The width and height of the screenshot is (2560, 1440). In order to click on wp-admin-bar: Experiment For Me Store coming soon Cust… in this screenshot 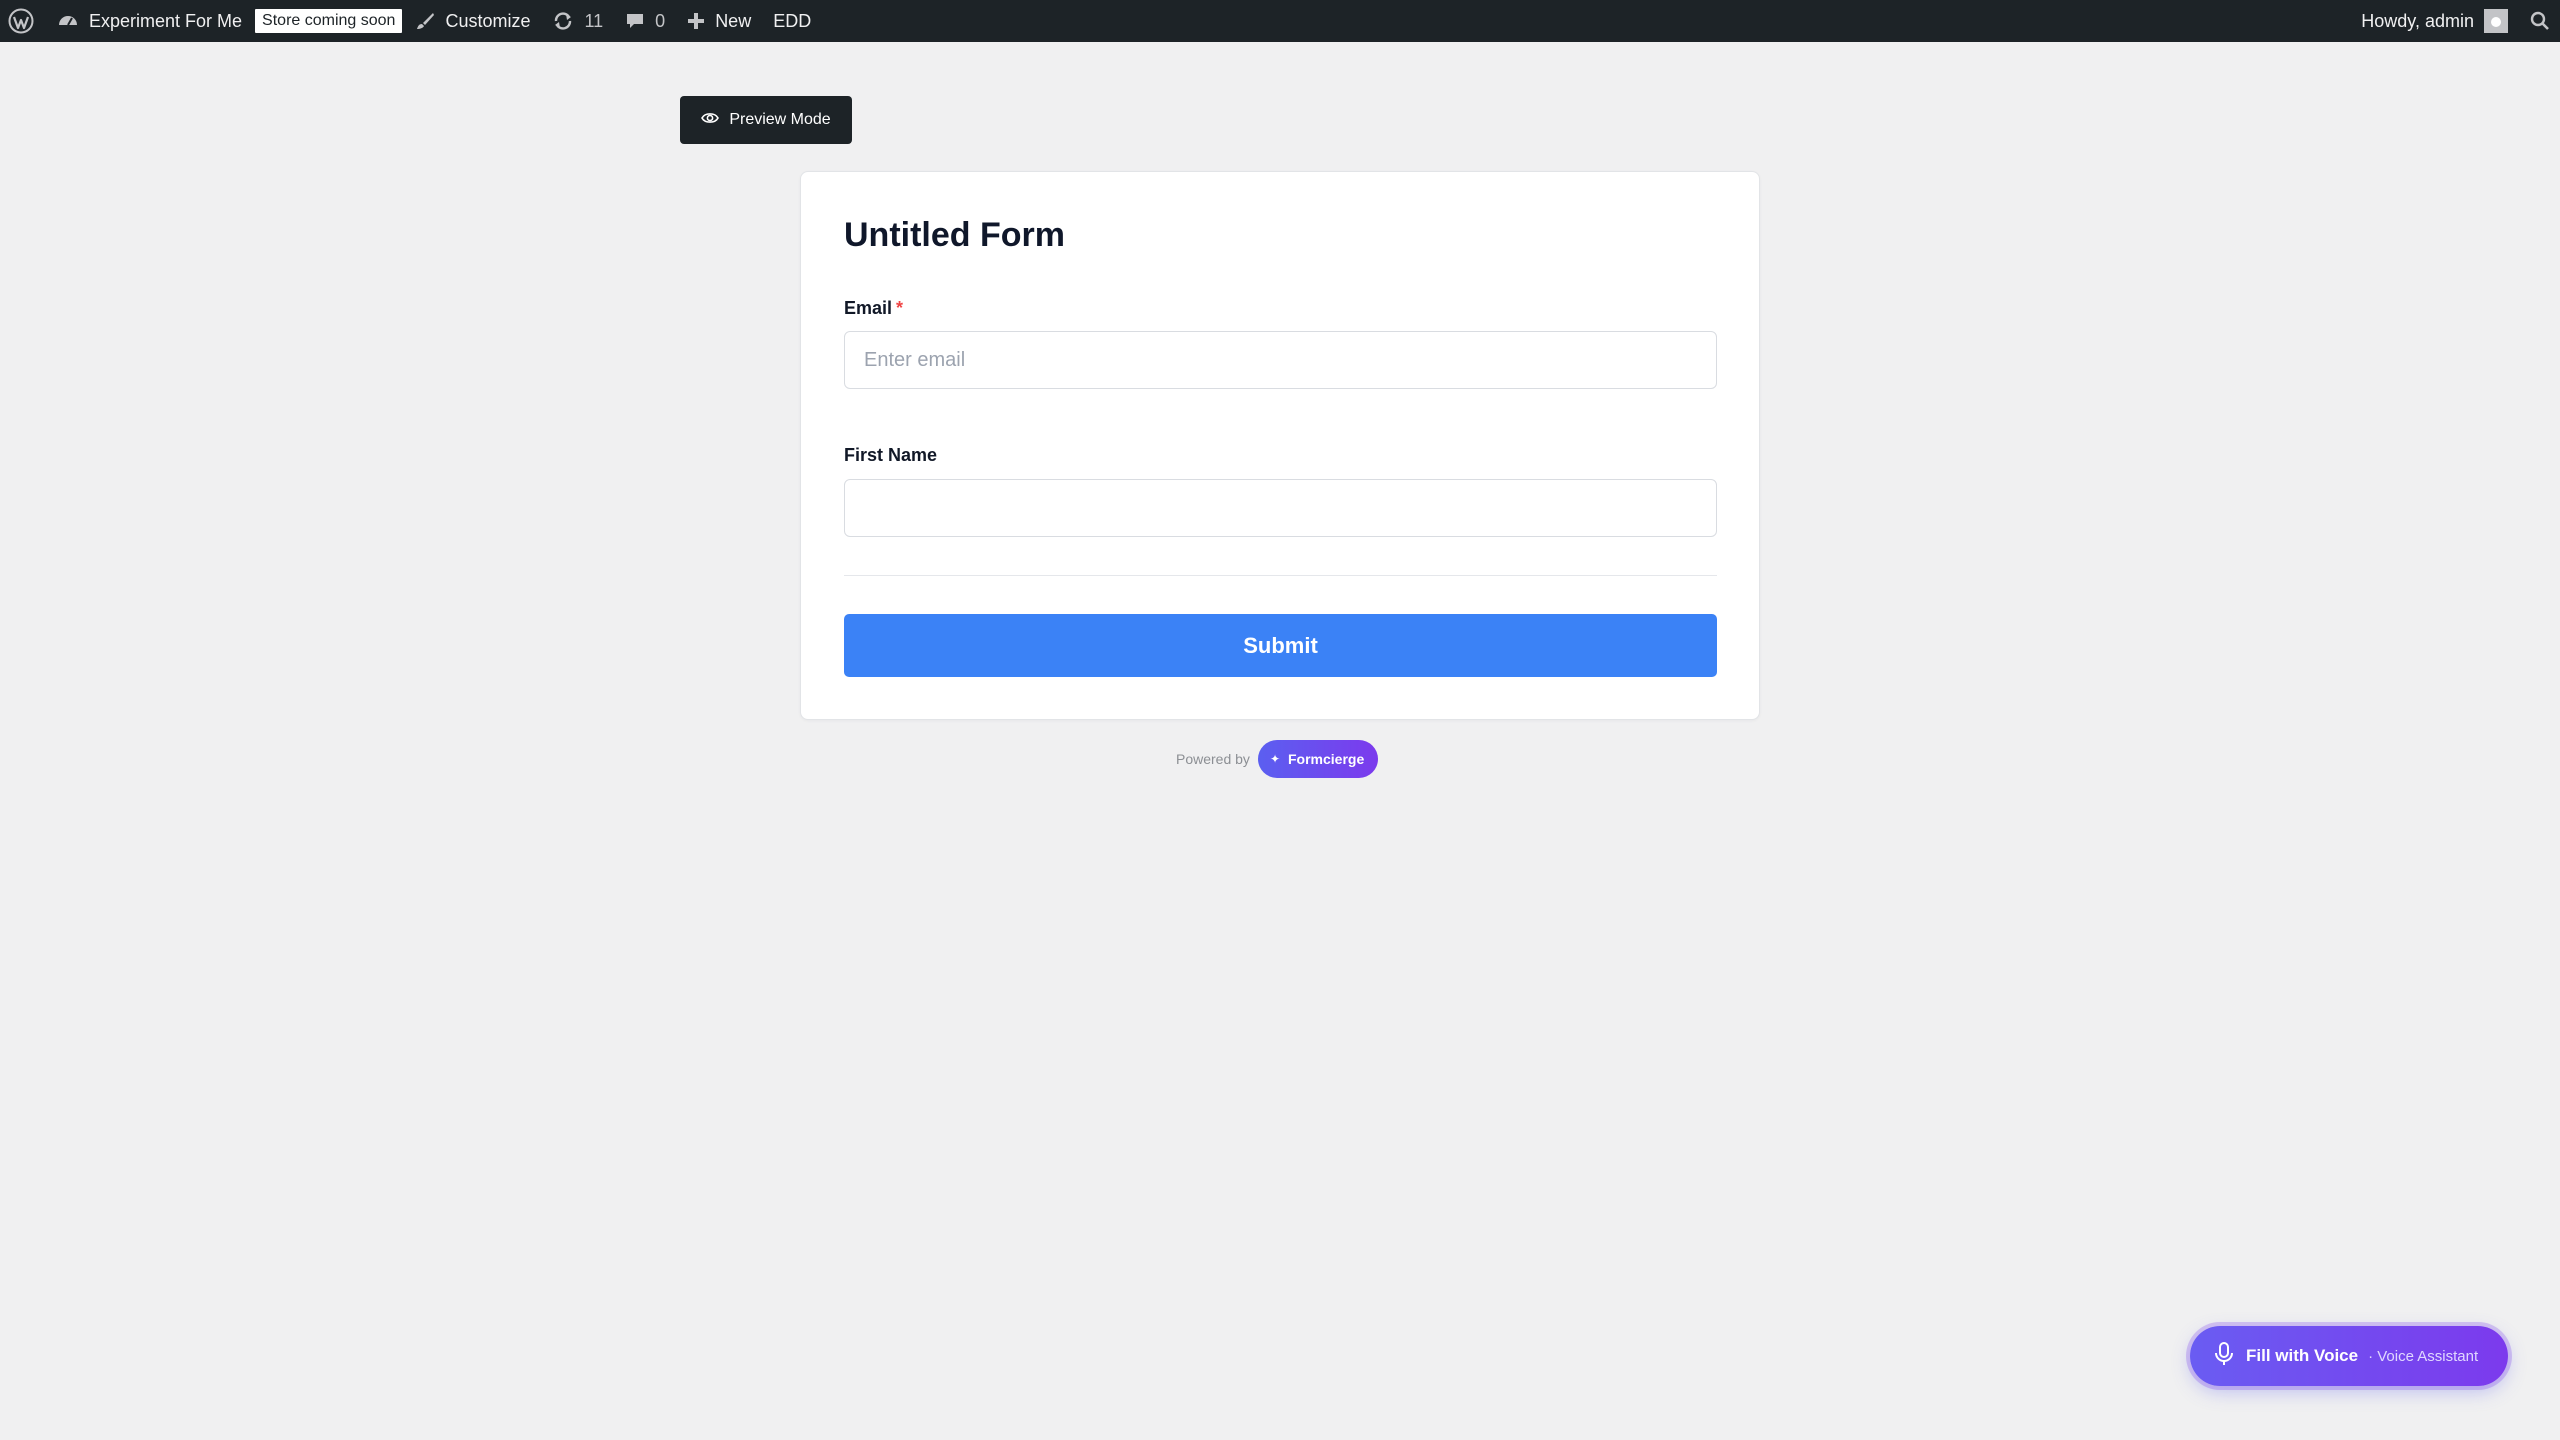, I will do `click(1280, 21)`.